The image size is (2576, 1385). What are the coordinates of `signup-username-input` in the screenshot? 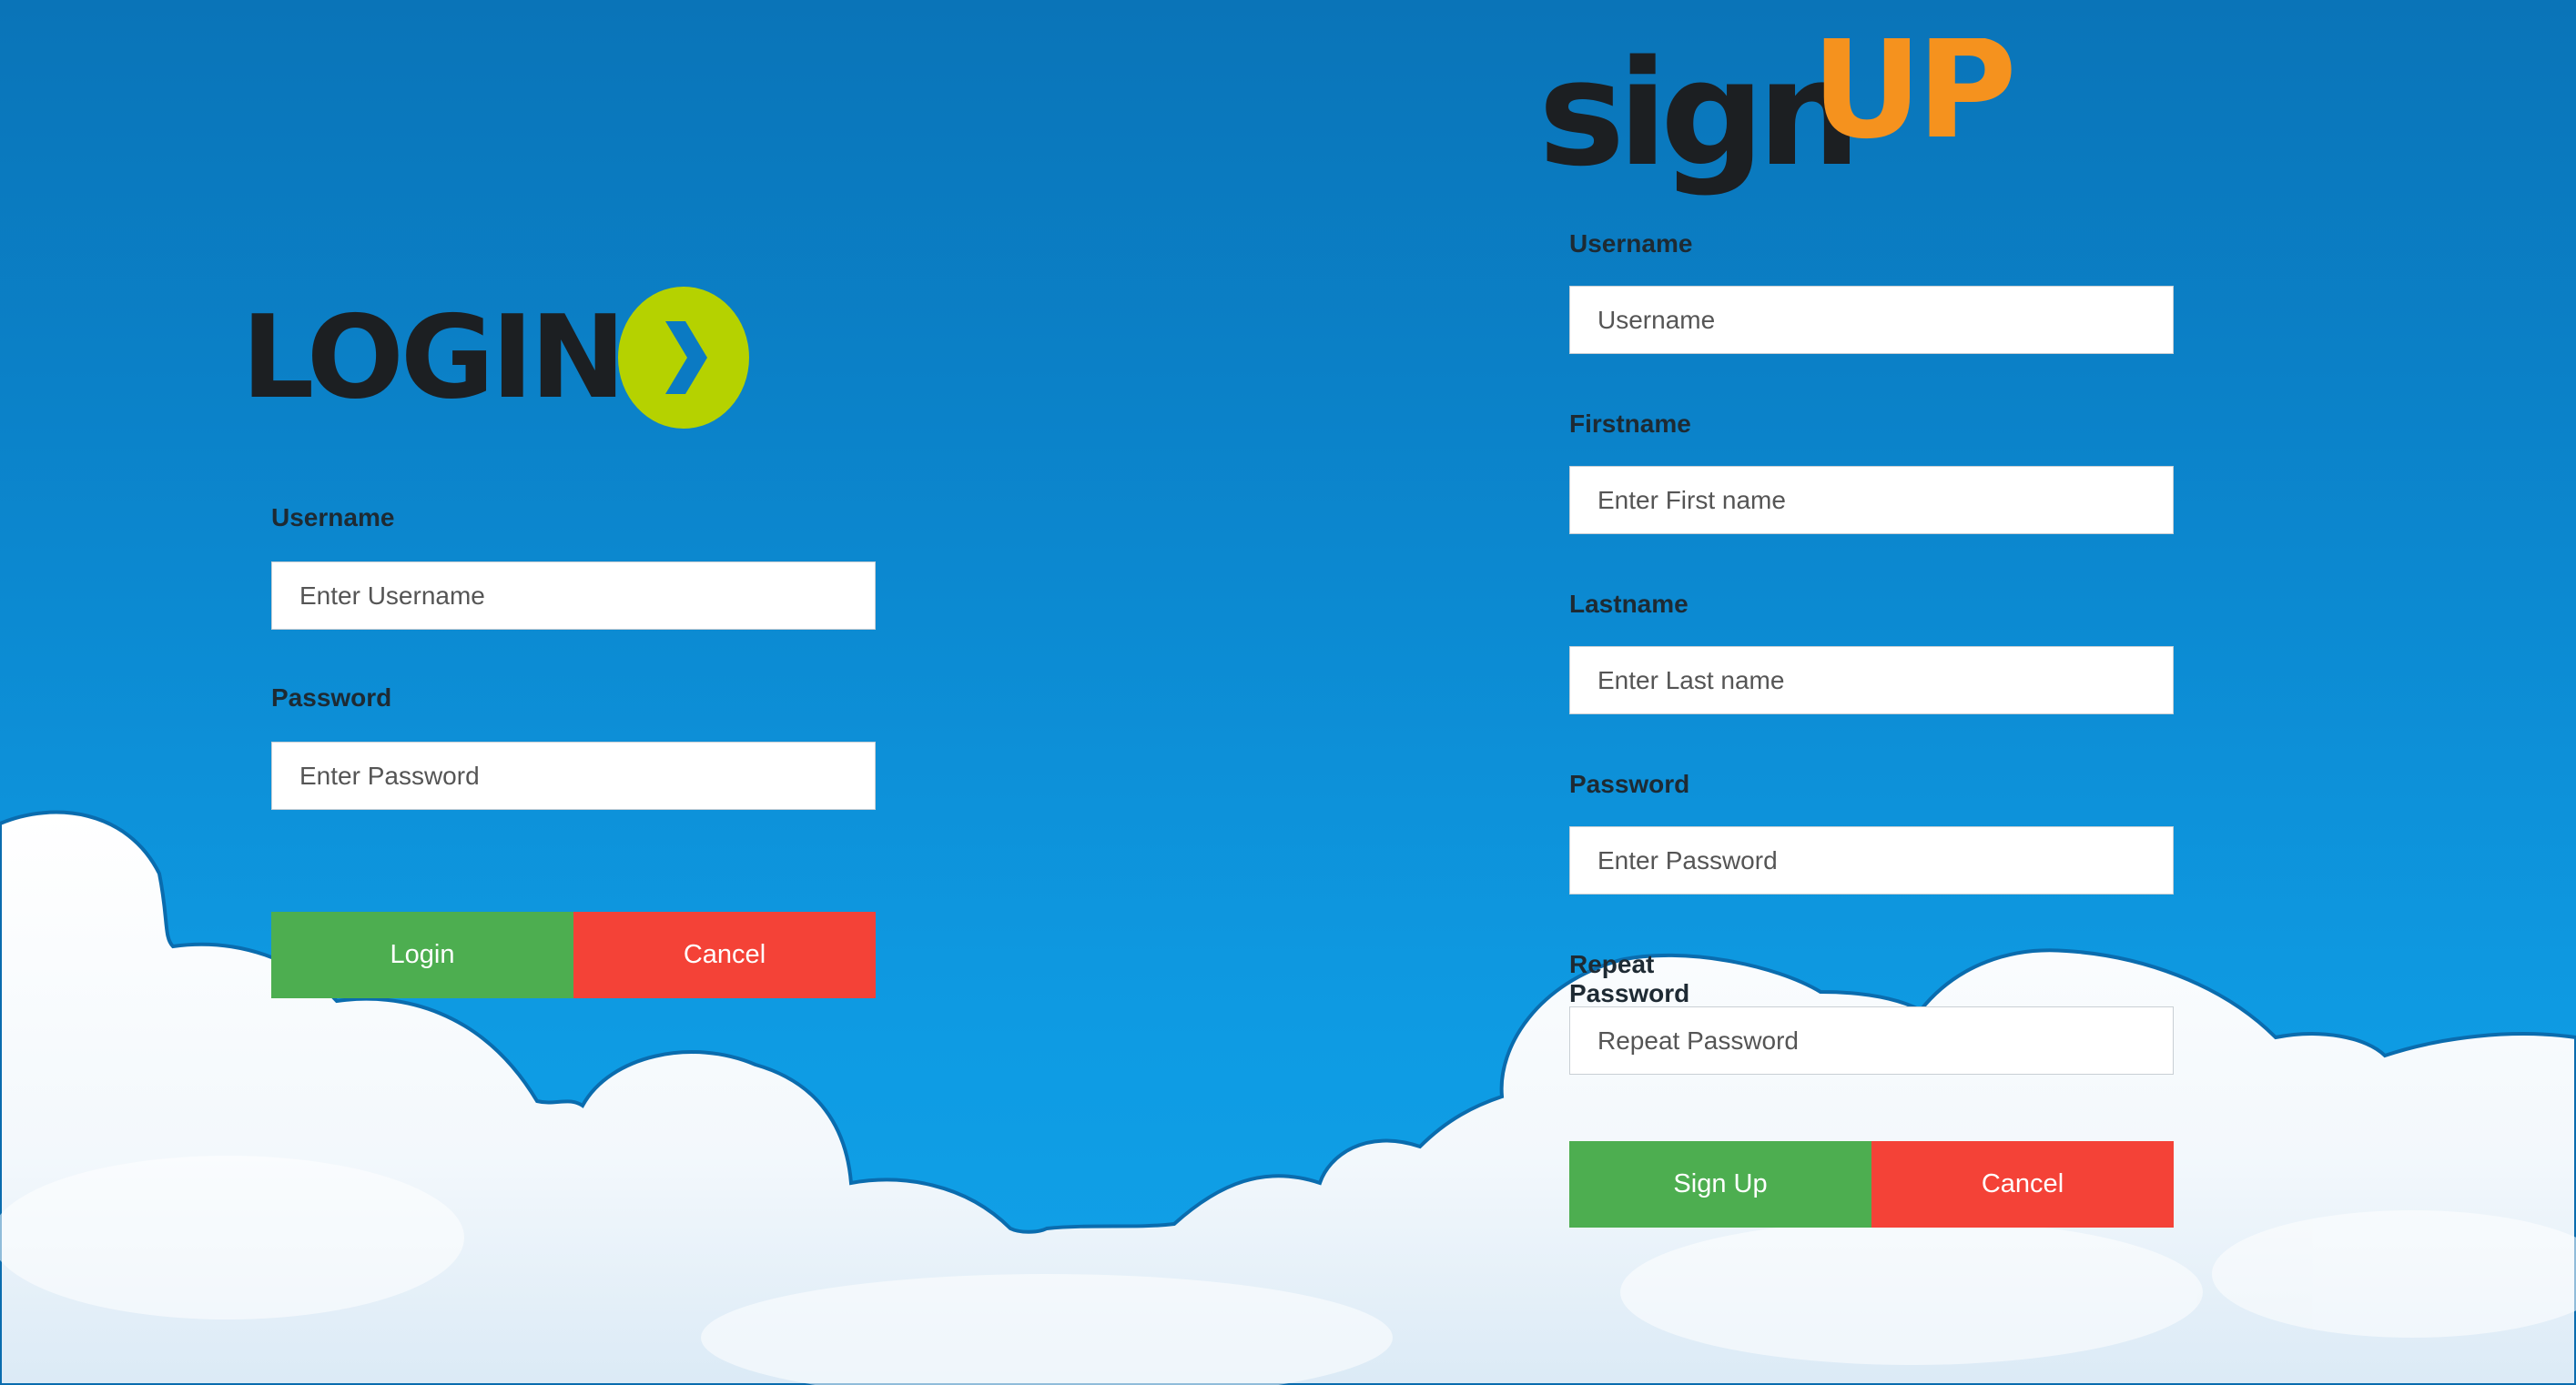 It's located at (1871, 320).